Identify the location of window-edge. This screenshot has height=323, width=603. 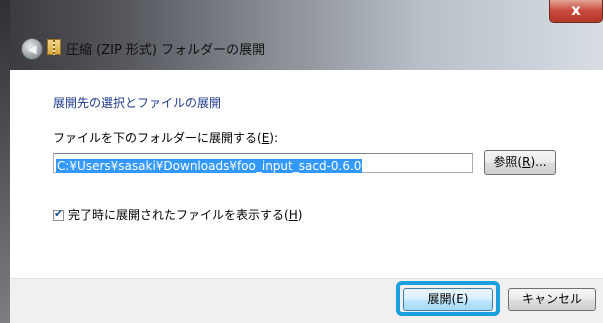
(5, 161).